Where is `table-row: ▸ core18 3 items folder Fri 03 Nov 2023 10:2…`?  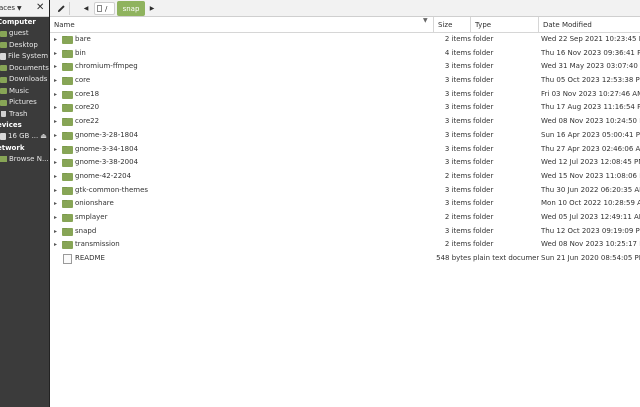
table-row: ▸ core18 3 items folder Fri 03 Nov 2023 10:2… is located at coordinates (345, 95).